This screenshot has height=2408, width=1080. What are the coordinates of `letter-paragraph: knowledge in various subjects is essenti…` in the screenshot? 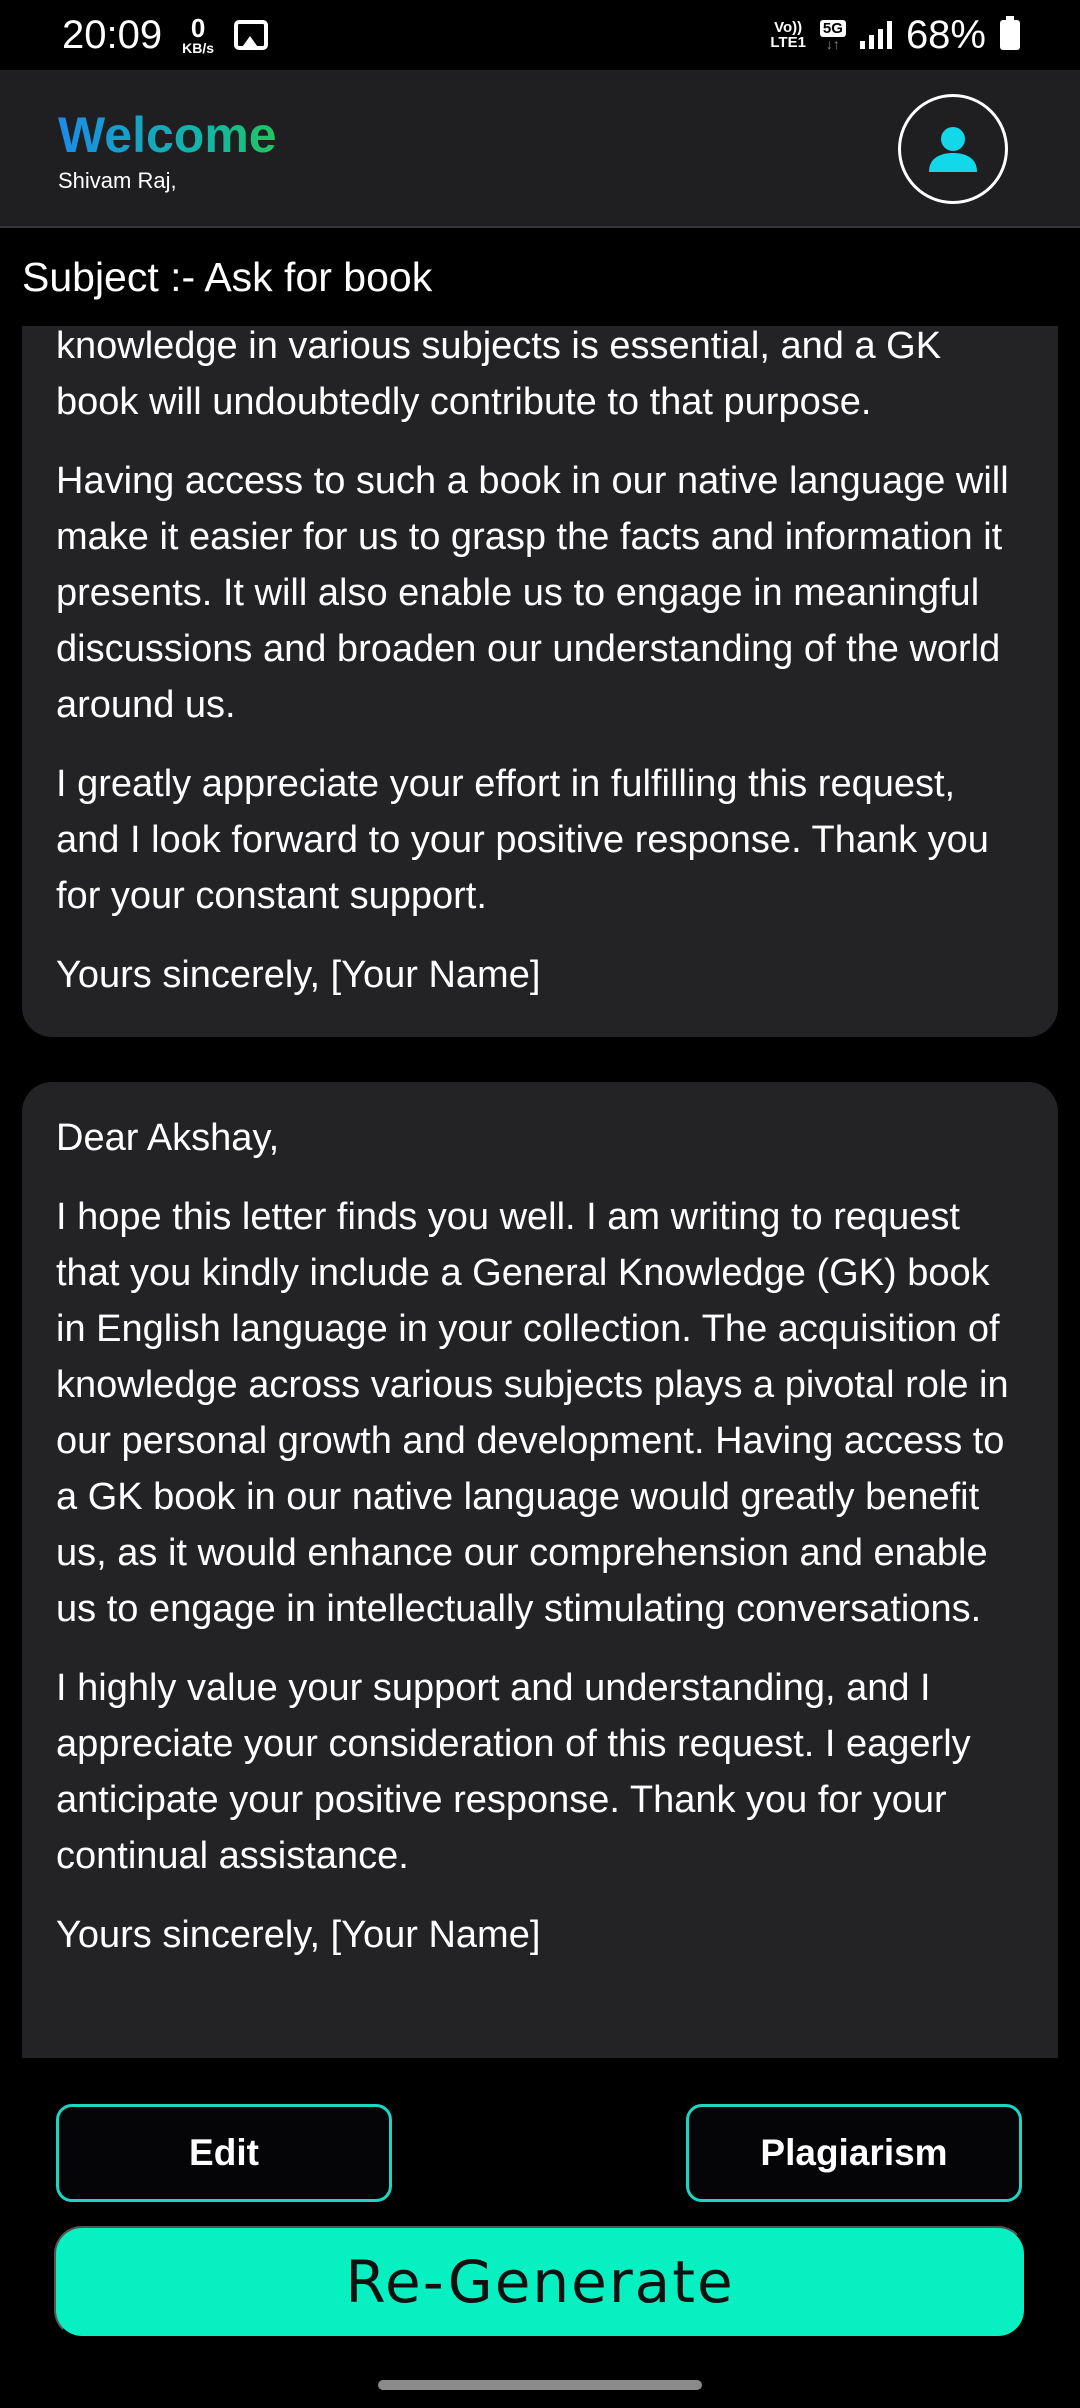 It's located at (499, 374).